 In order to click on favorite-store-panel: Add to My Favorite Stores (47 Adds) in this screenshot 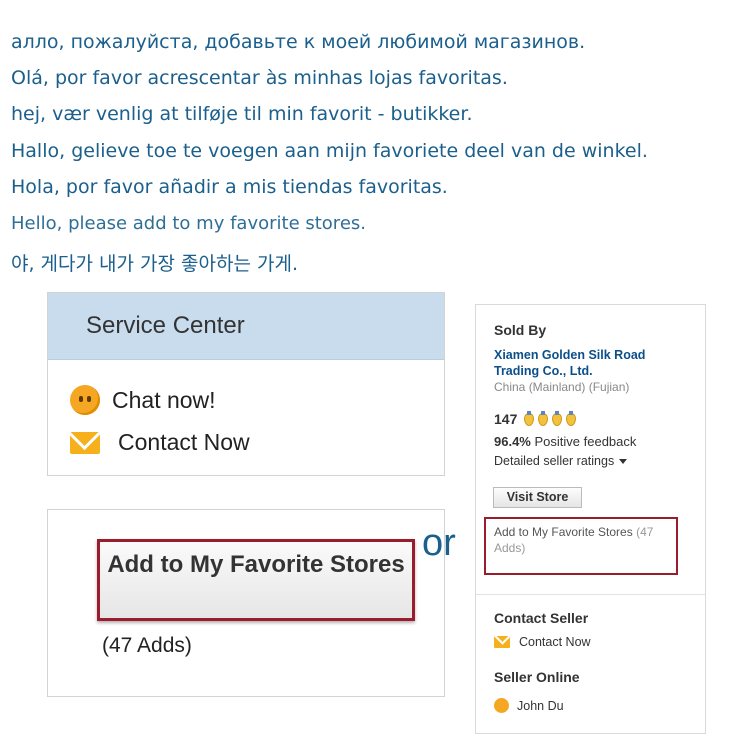, I will do `click(246, 603)`.